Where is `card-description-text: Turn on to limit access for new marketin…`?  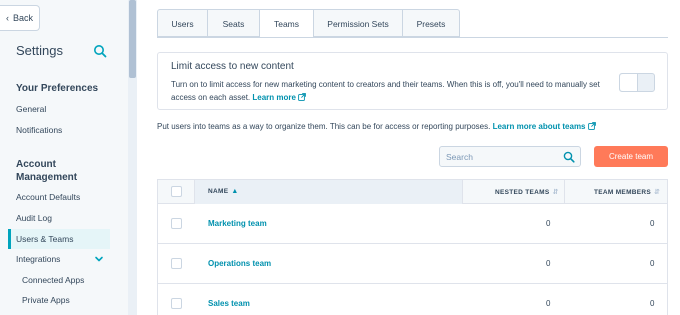
card-description-text: Turn on to limit access for new marketin… is located at coordinates (385, 91).